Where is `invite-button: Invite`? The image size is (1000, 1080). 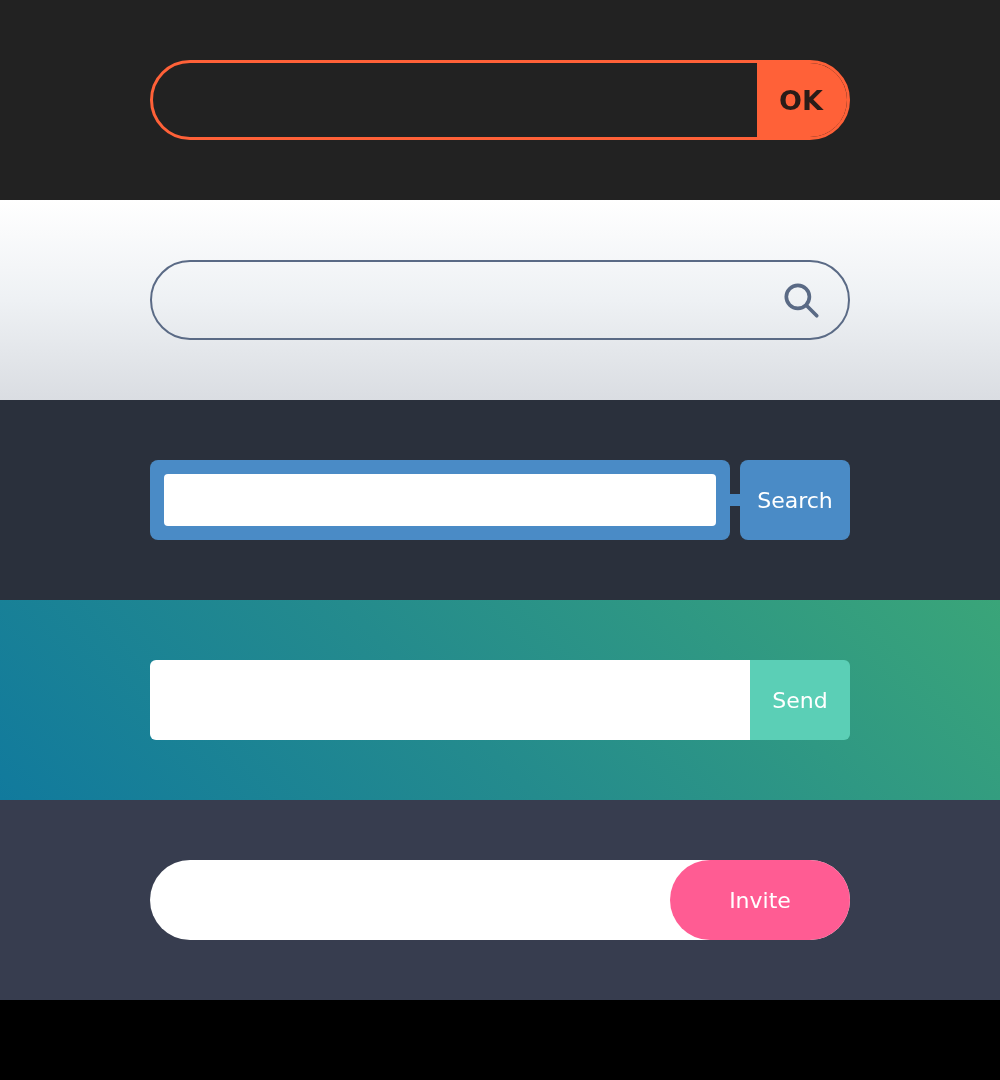
invite-button: Invite is located at coordinates (760, 900).